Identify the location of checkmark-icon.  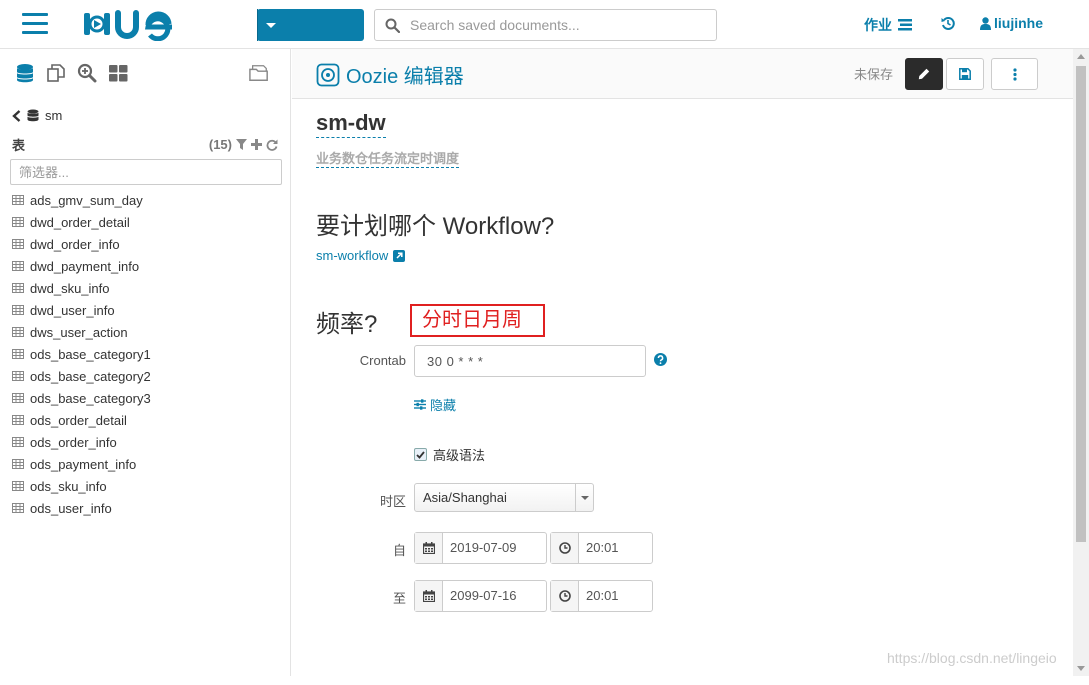
(420, 454).